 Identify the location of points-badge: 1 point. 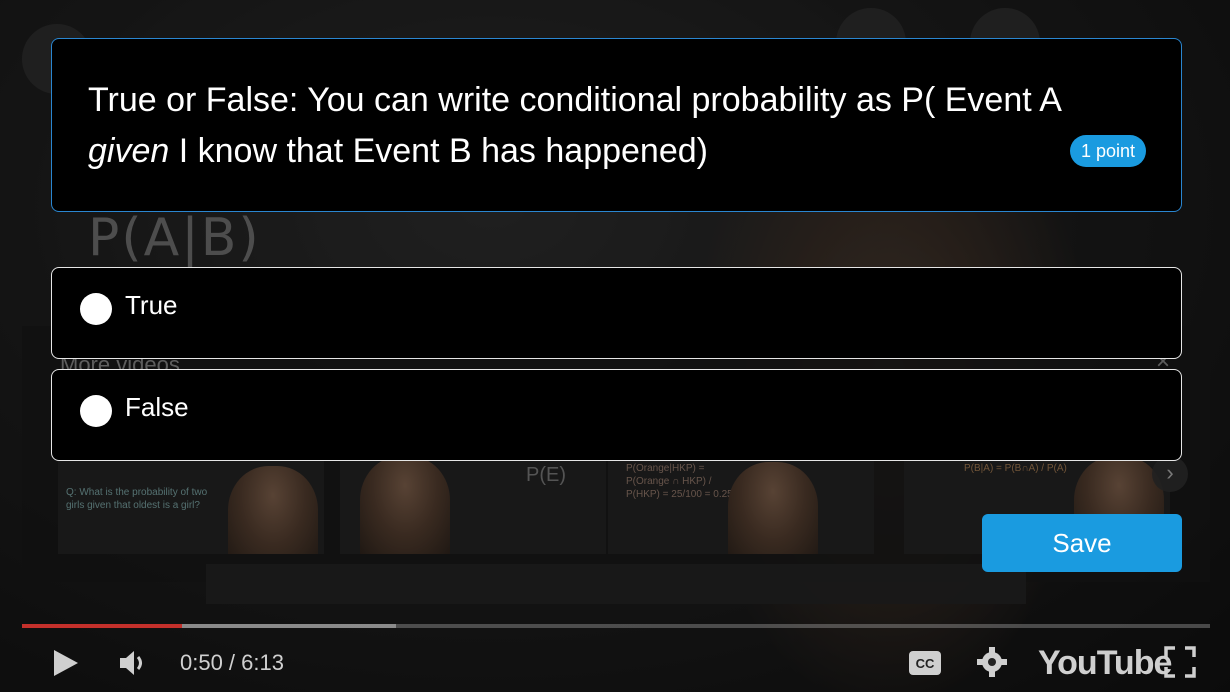
(1107, 151).